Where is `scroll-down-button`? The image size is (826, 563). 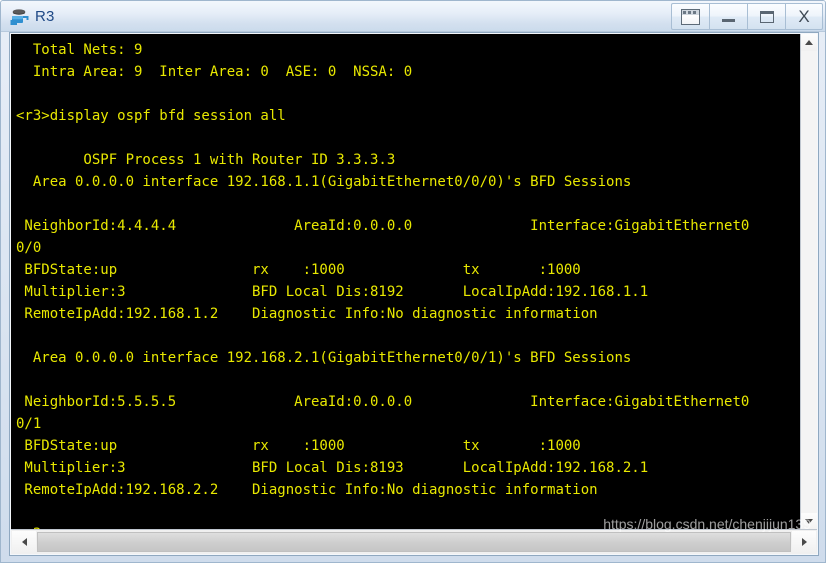 scroll-down-button is located at coordinates (809, 521).